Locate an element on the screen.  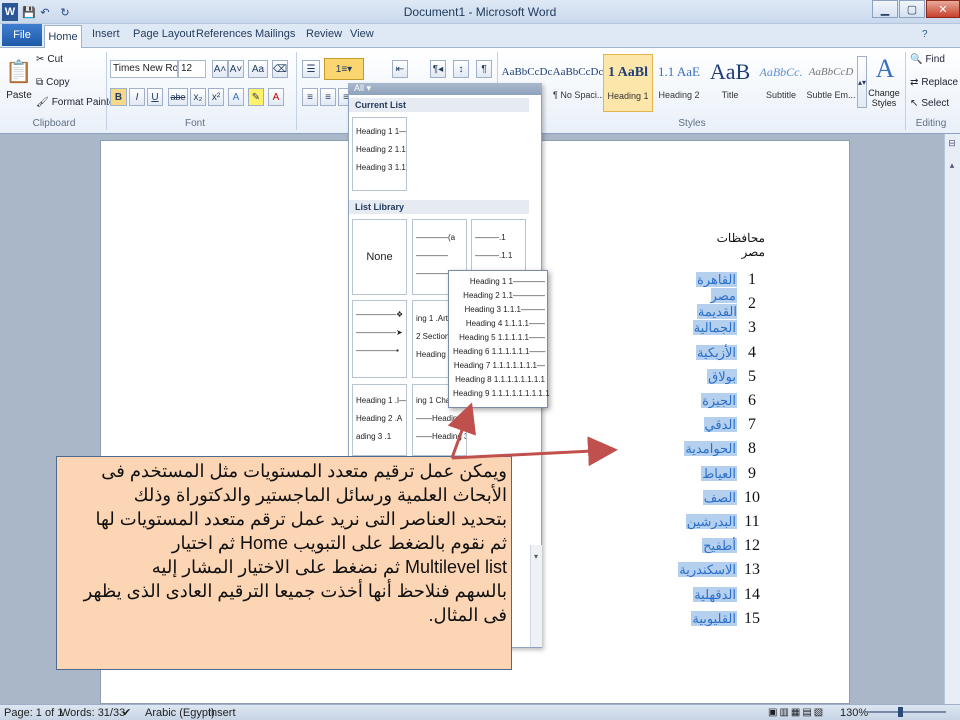
tab-review: Review is located at coordinates (324, 36).